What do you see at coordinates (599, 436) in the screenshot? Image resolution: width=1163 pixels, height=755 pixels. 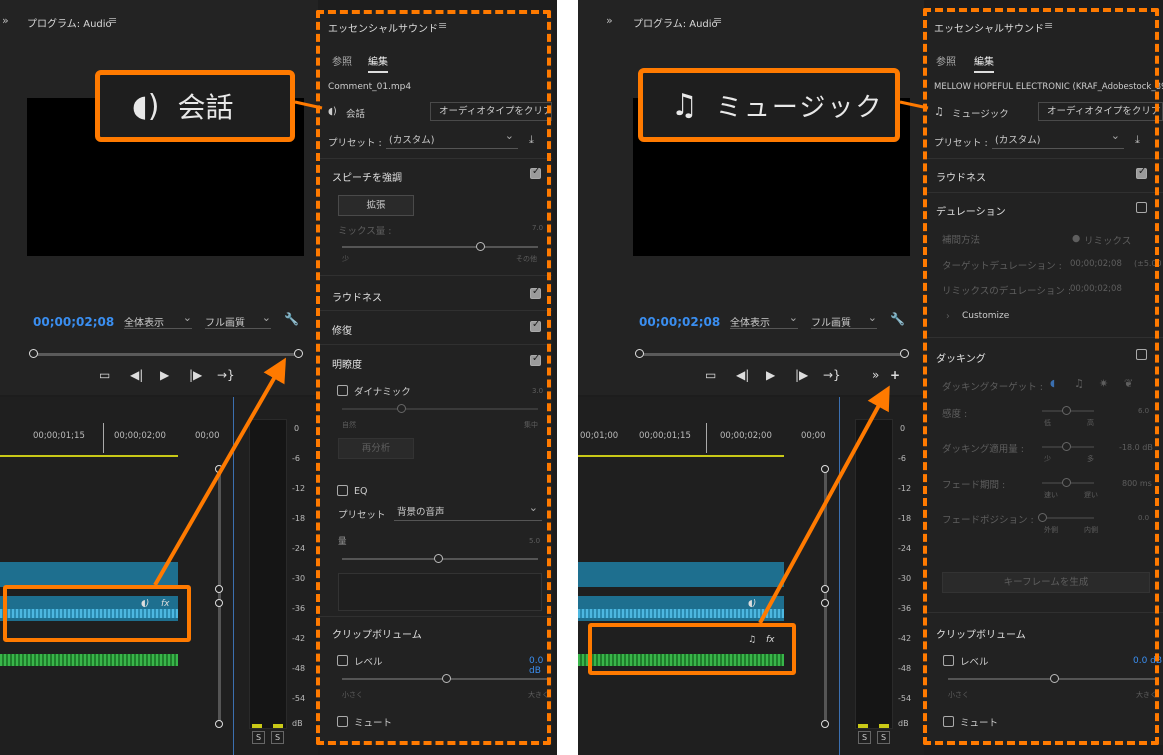 I see `ruler-label: 00;01;00` at bounding box center [599, 436].